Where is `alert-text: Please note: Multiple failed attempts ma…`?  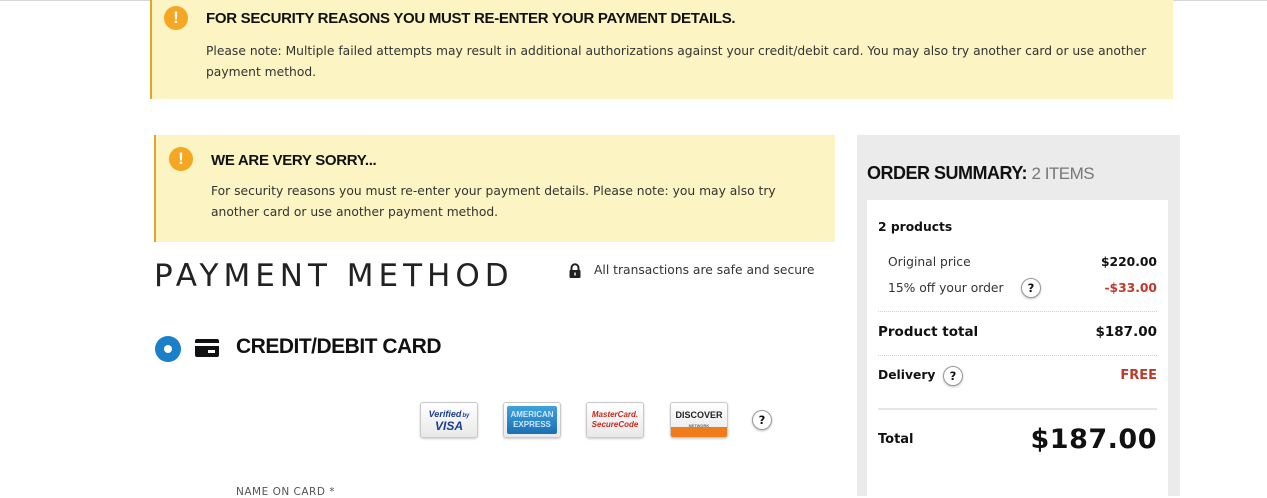 alert-text: Please note: Multiple failed attempts ma… is located at coordinates (676, 61).